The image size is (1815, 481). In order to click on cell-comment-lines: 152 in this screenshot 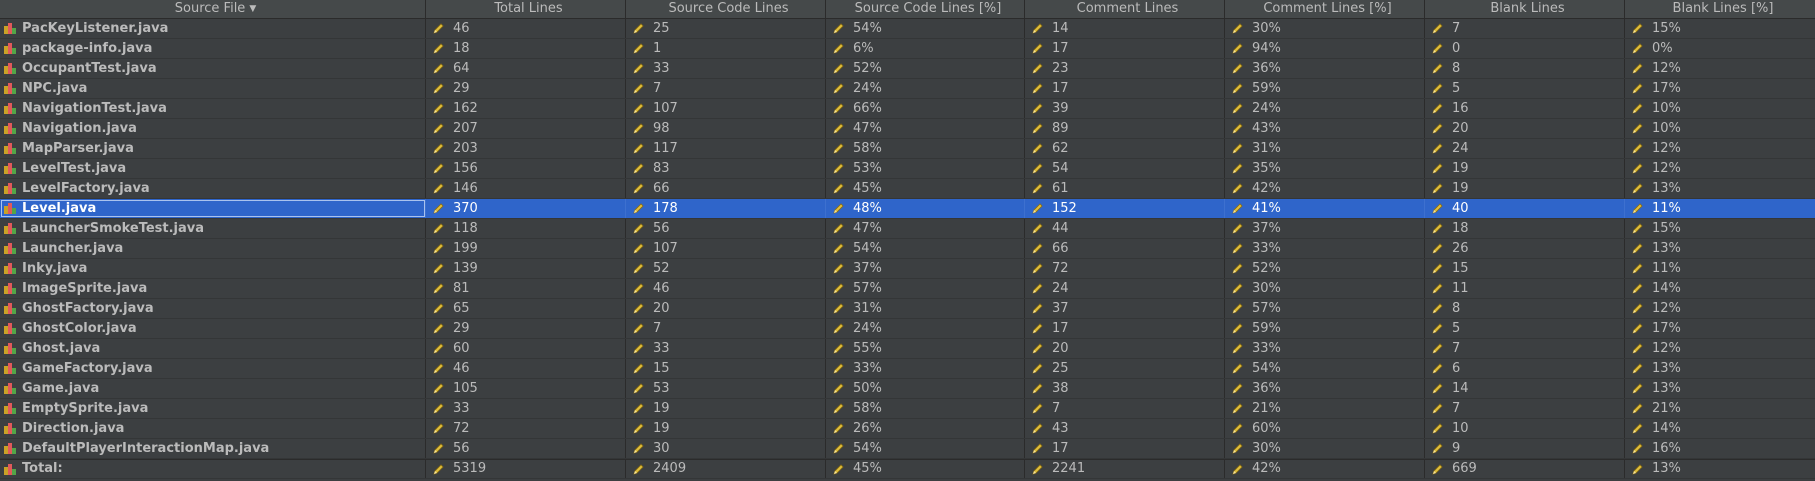, I will do `click(1125, 208)`.